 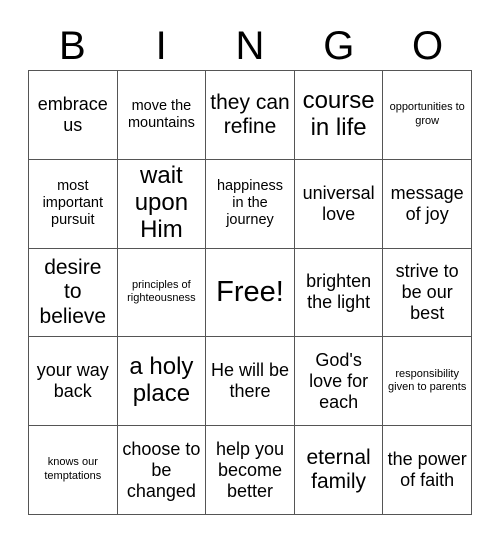 I want to click on bingo-cell: they can refine, so click(x=250, y=115).